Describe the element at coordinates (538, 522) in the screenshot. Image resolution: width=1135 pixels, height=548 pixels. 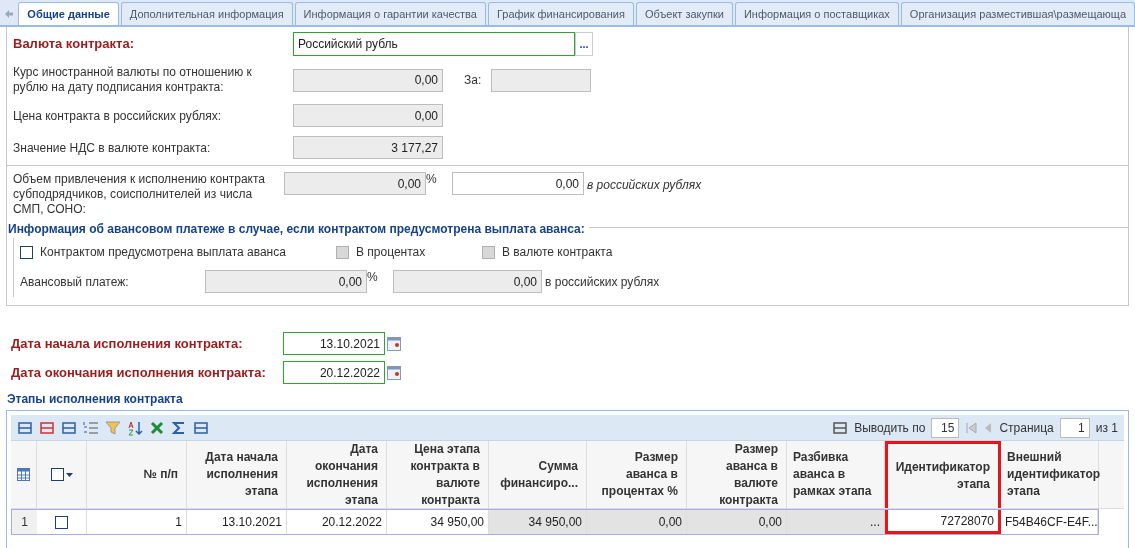
I see `table-cell: 34 950,00` at that location.